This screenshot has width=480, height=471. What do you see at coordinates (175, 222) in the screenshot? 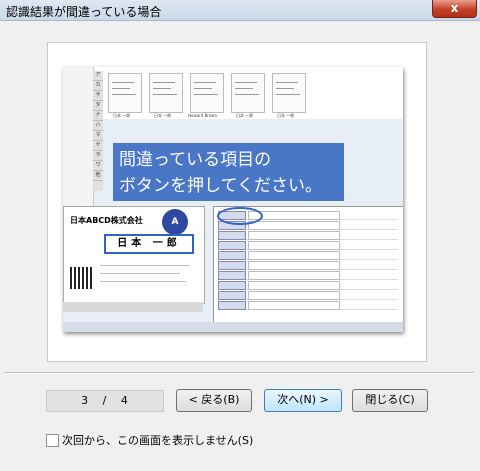
I see `card-logo: A` at bounding box center [175, 222].